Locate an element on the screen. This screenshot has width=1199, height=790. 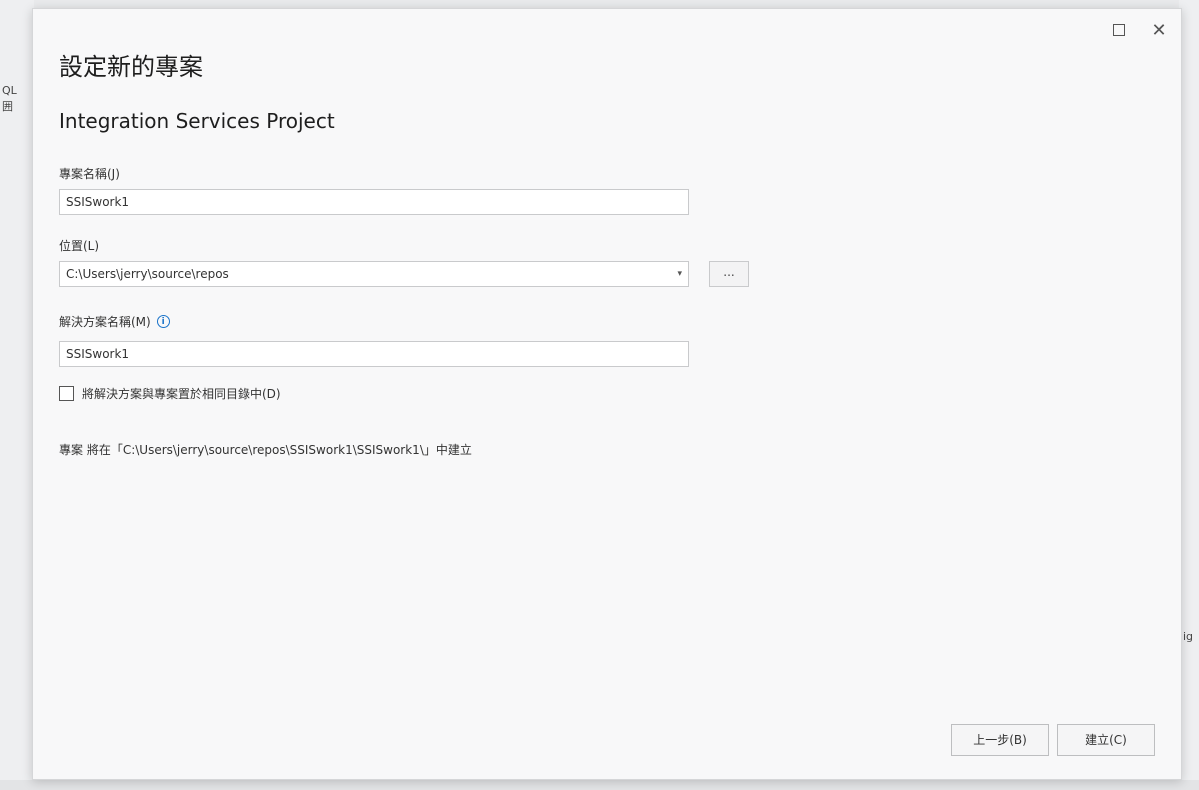
solution-name-label-text: 解決方案名稱(M) is located at coordinates (105, 322).